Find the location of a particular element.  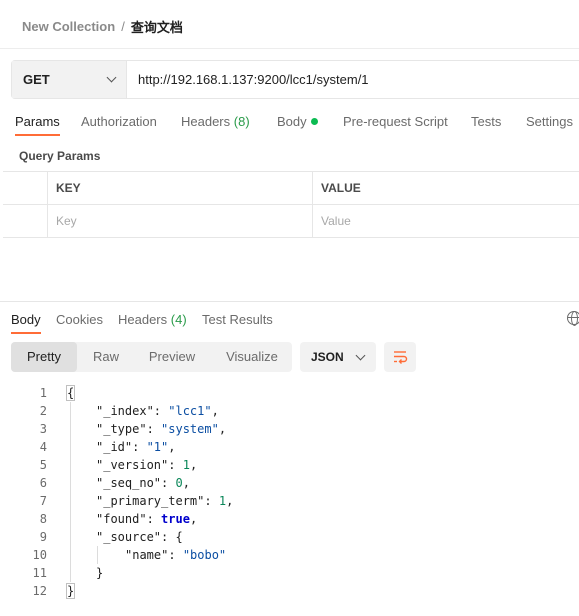

format-select: JSON is located at coordinates (338, 357).